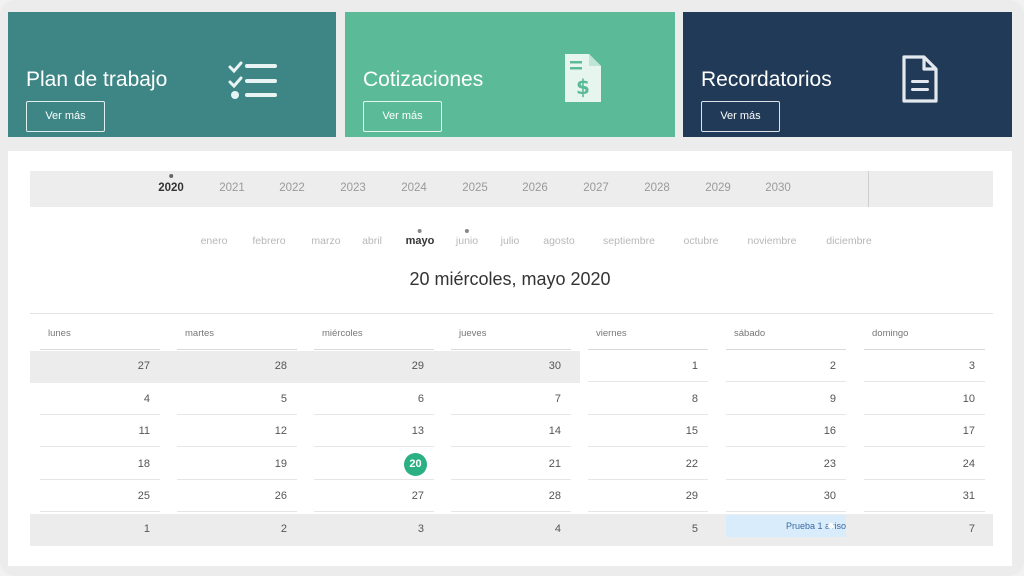 The width and height of the screenshot is (1024, 576). I want to click on month-item-junio: junio, so click(467, 238).